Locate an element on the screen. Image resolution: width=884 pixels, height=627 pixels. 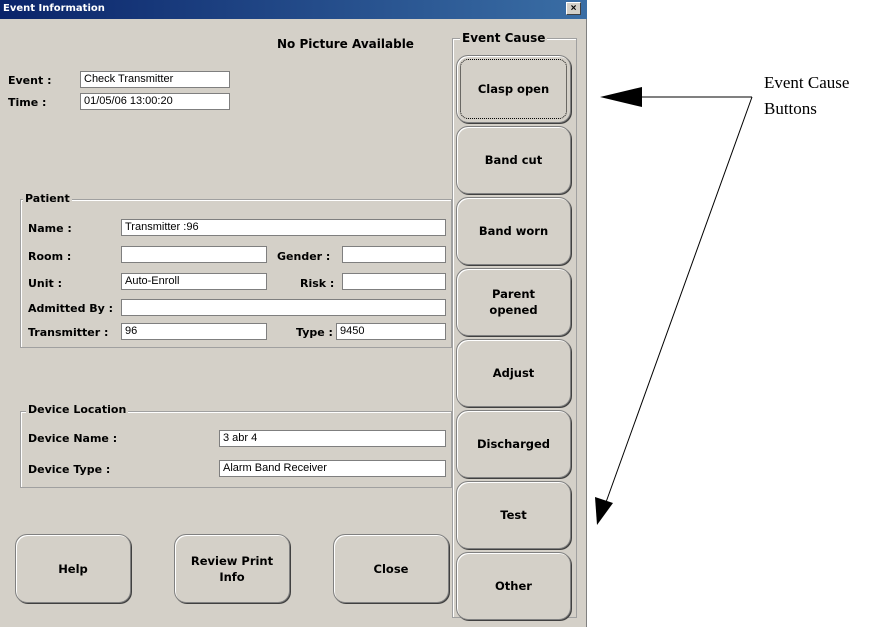
annotation-label: Event Cause Buttons is located at coordinates (806, 96).